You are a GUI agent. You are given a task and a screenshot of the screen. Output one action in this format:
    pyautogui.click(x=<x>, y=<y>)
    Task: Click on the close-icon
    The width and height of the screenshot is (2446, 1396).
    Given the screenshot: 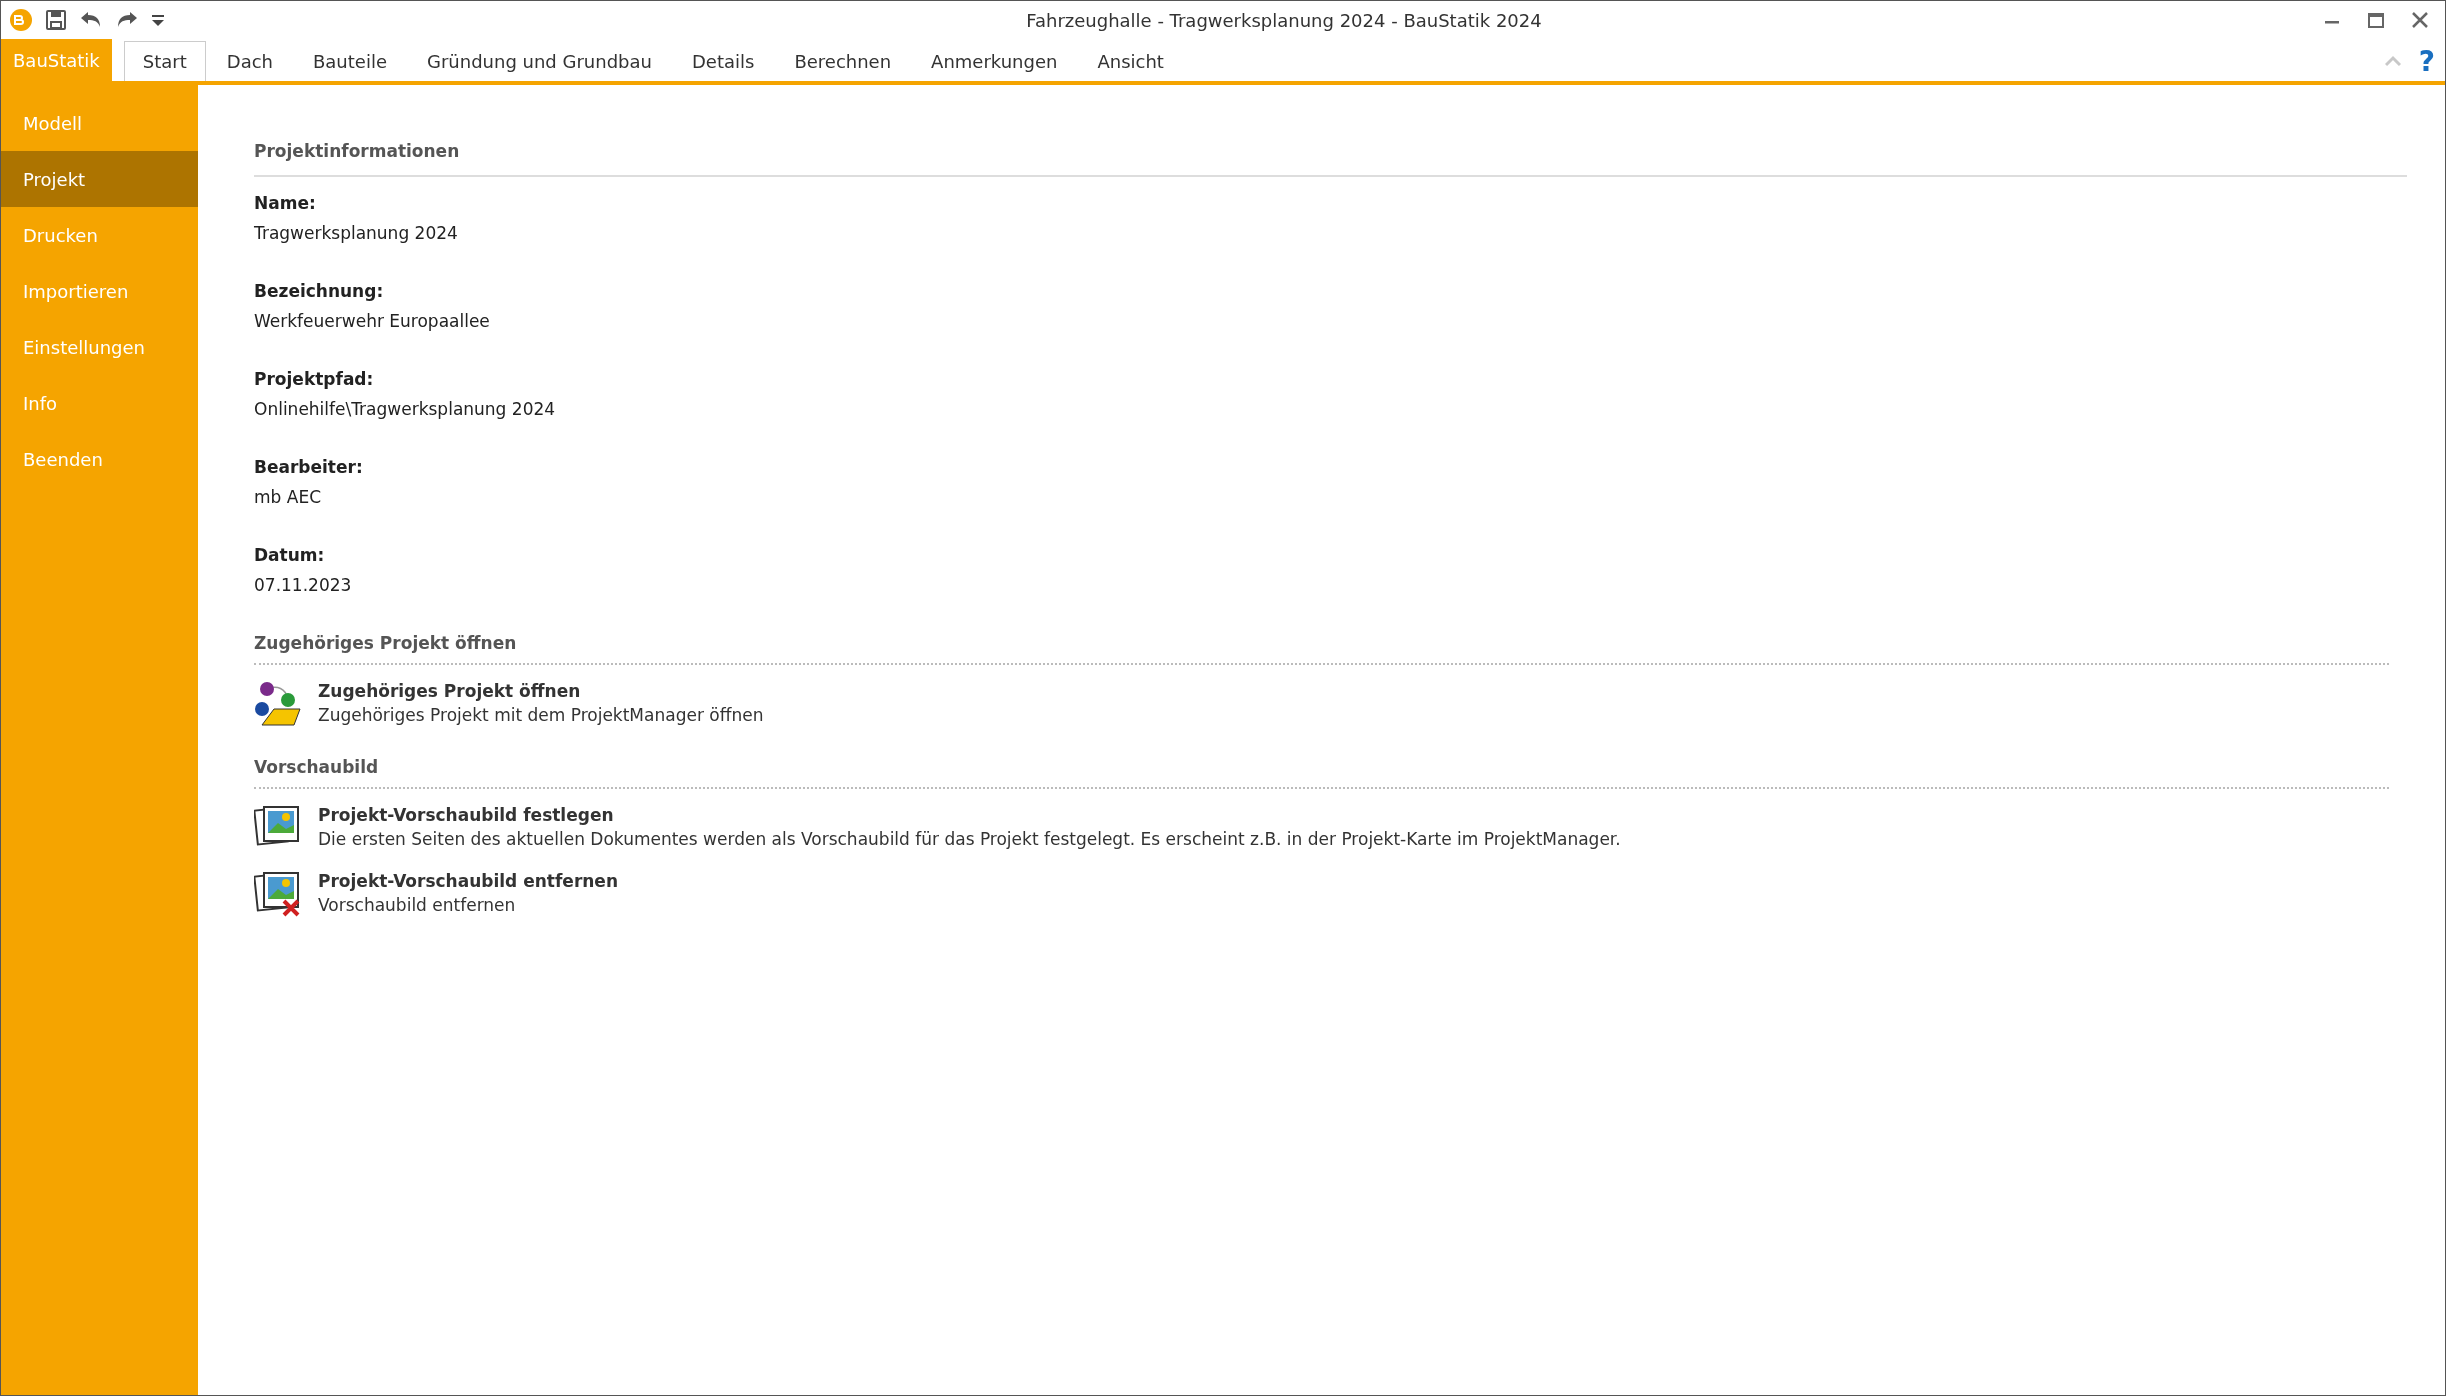 What is the action you would take?
    pyautogui.click(x=2420, y=20)
    